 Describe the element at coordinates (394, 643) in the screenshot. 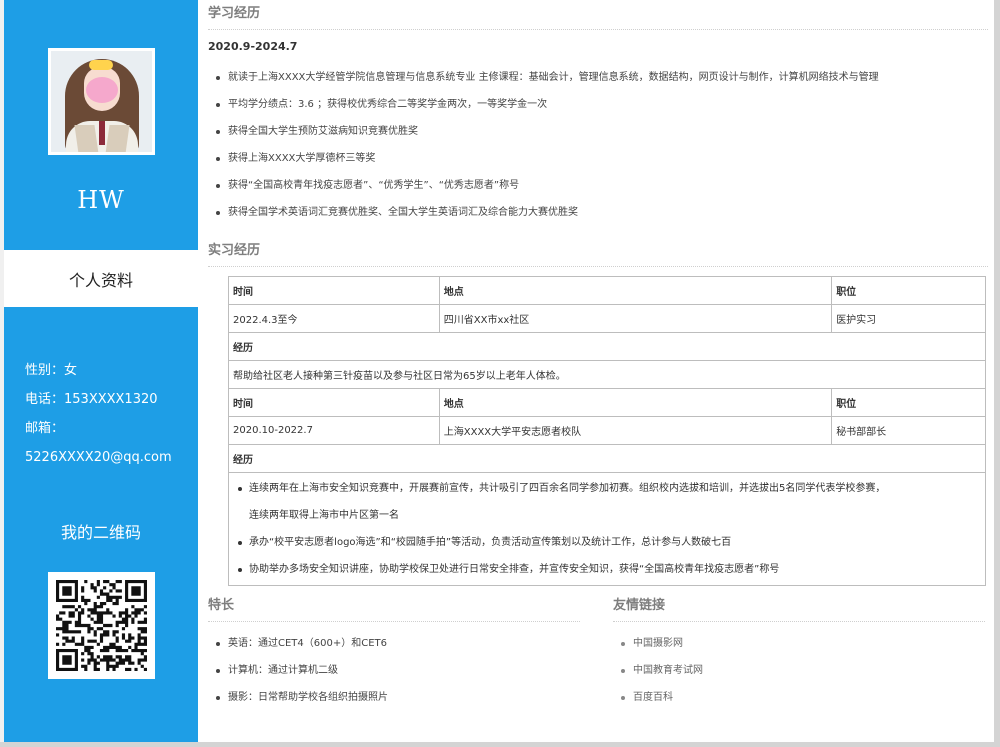

I see `list-item: 英语：通过CET4（600+）和CET6` at that location.